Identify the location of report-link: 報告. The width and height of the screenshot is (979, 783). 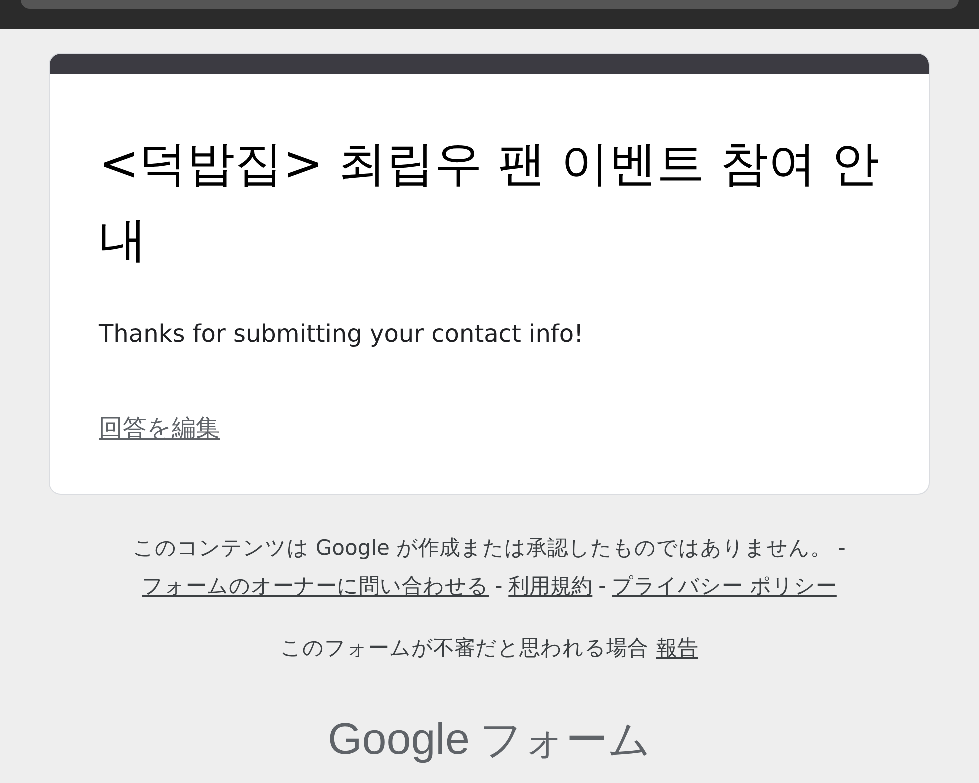
(677, 648).